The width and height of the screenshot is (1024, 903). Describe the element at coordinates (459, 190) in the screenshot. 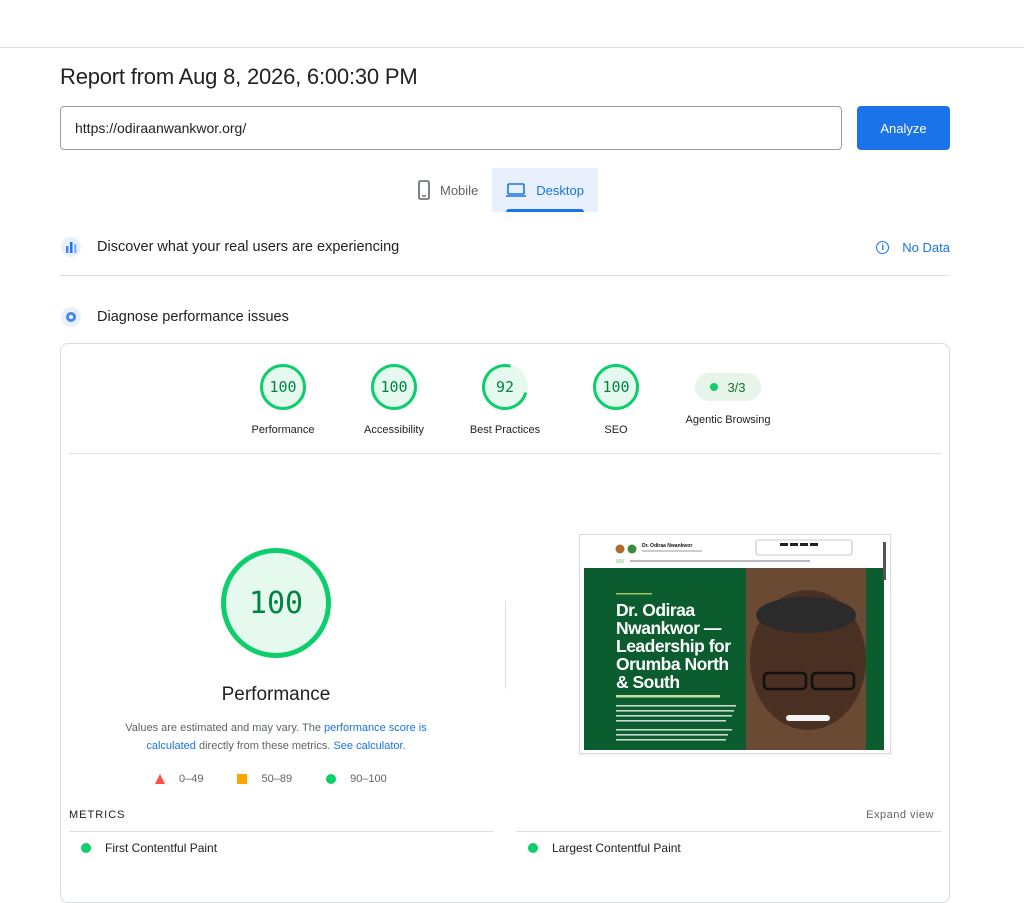

I see `tab-mobile-label: Mobile` at that location.